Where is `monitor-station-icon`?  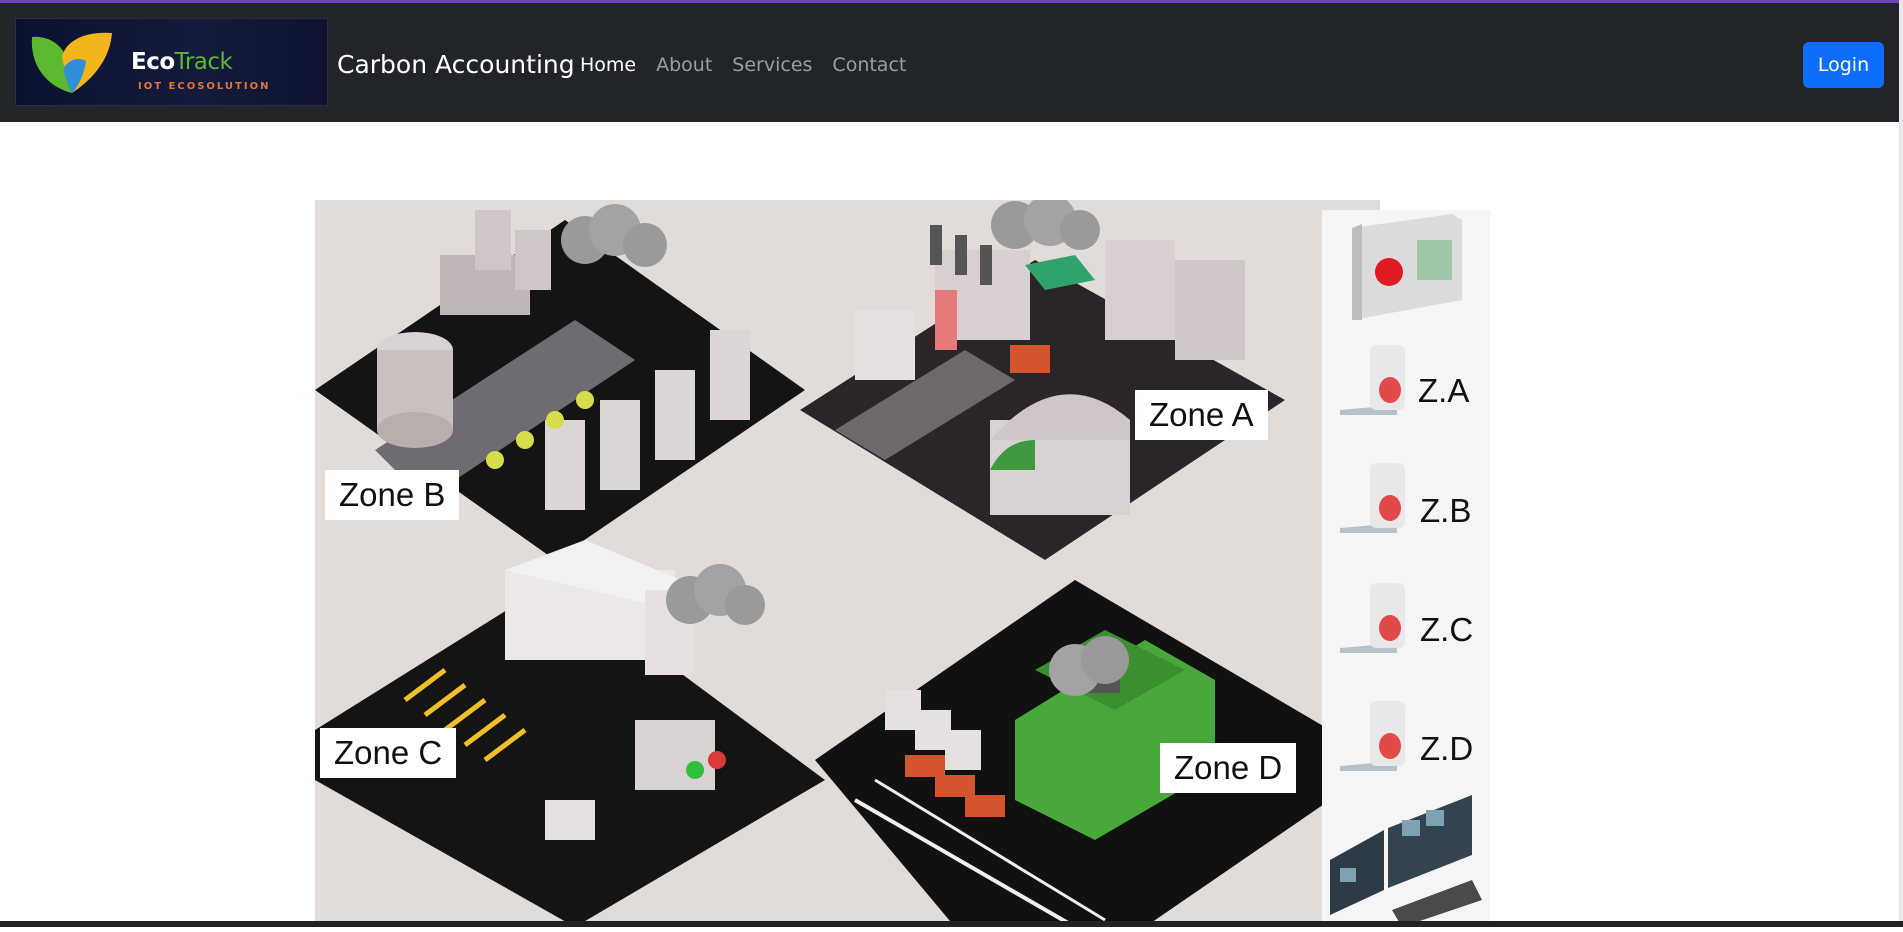
monitor-station-icon is located at coordinates (1406, 861).